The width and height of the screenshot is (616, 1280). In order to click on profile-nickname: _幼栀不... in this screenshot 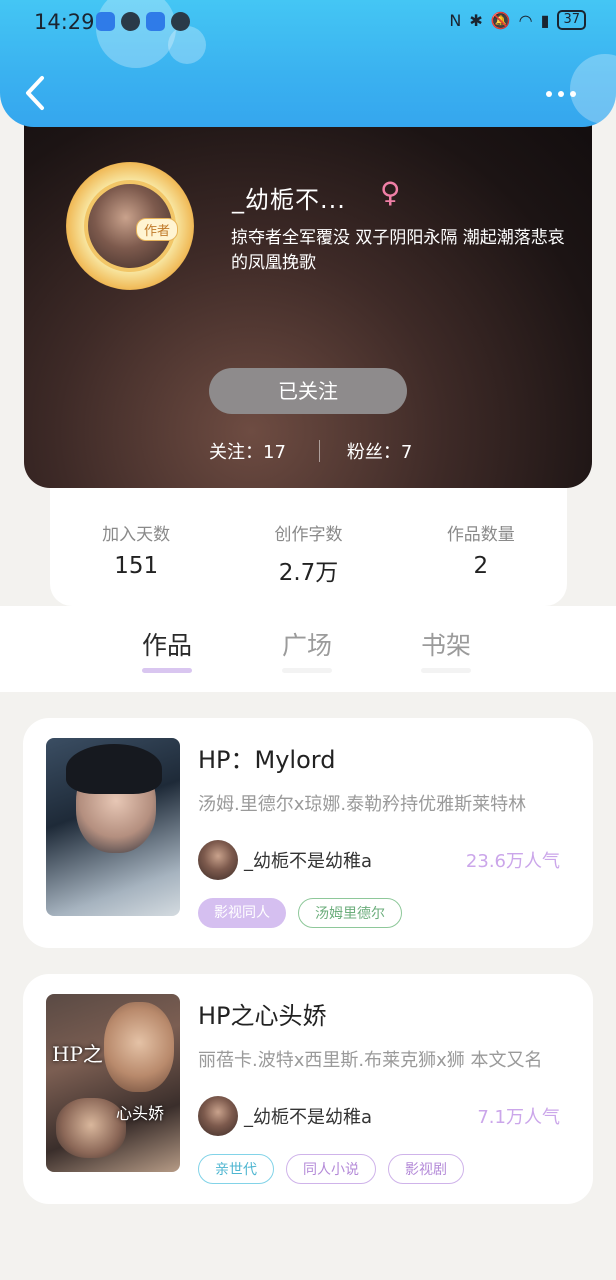, I will do `click(289, 200)`.